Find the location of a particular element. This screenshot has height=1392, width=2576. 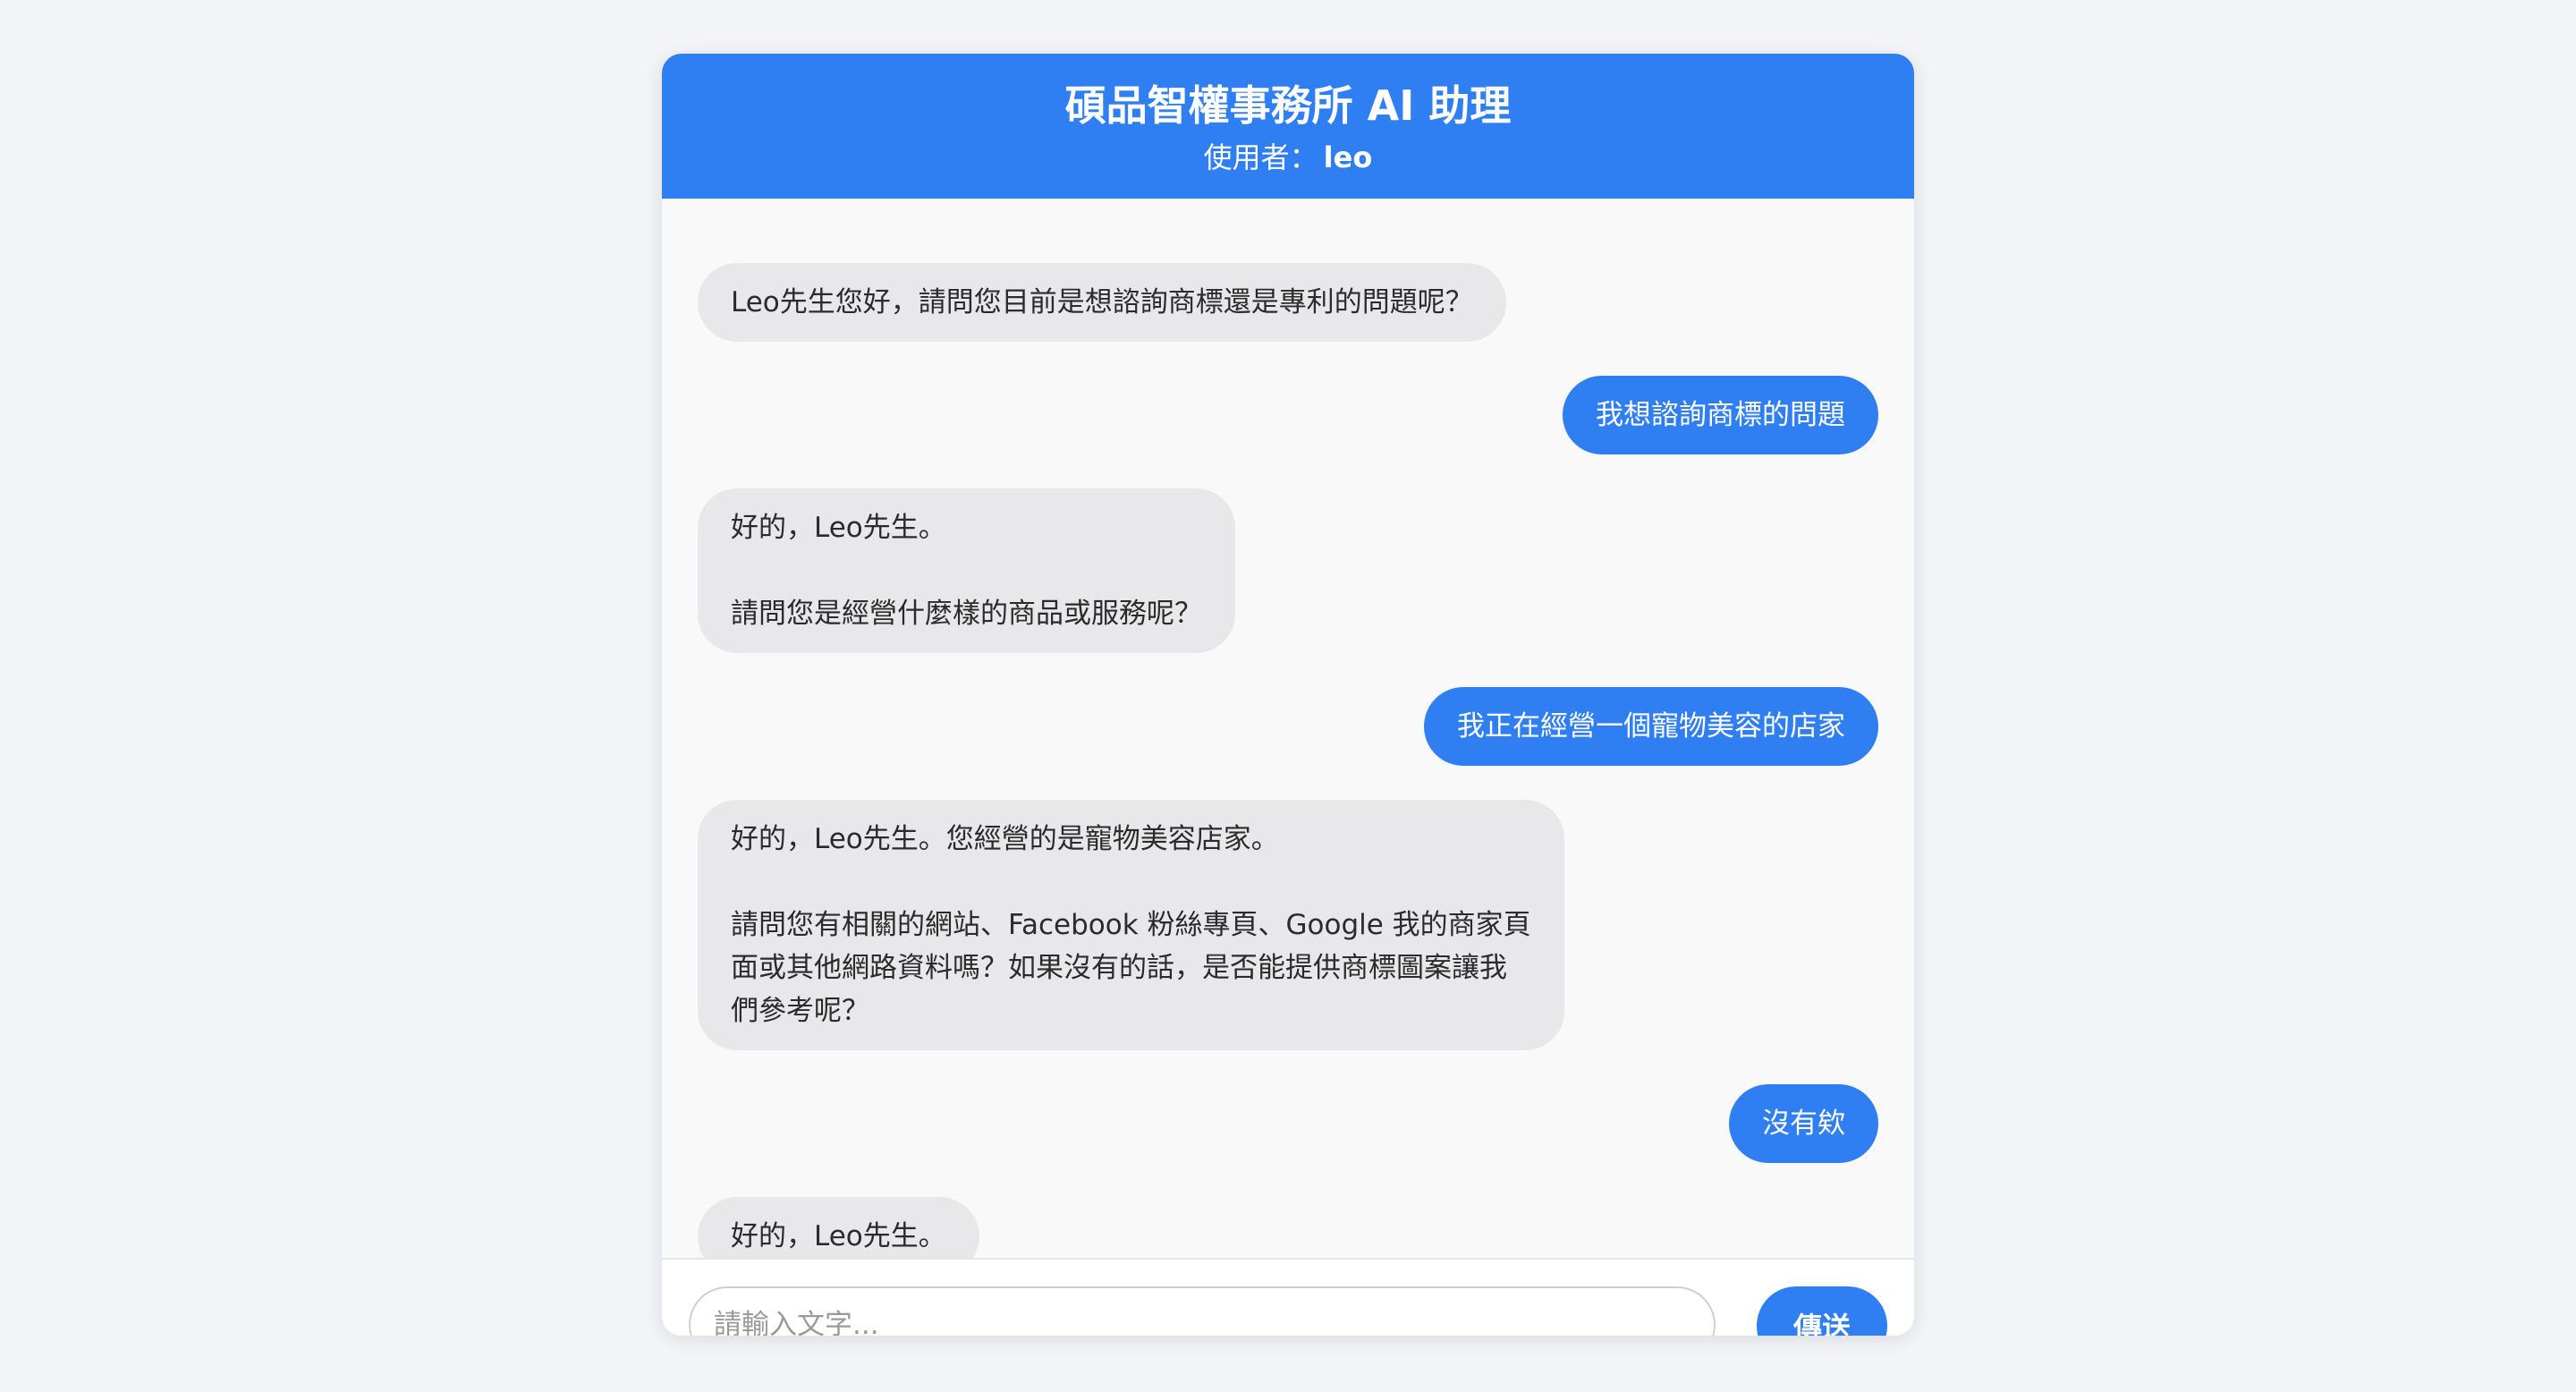

user-name: leo is located at coordinates (1348, 157).